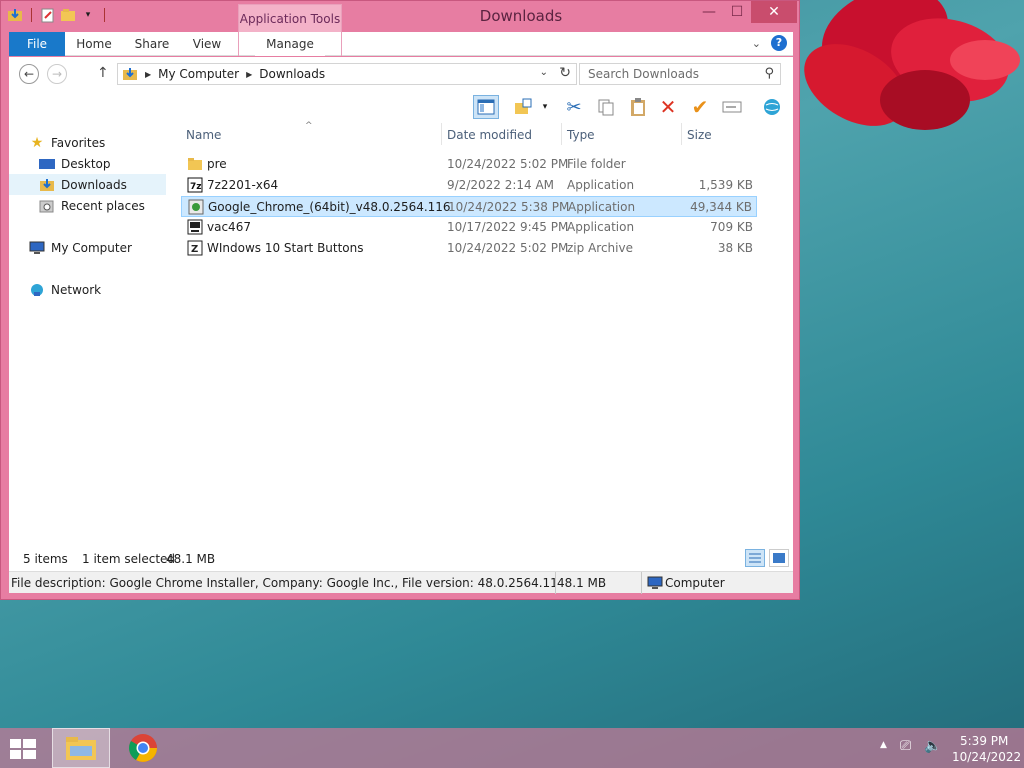  Describe the element at coordinates (501, 185) in the screenshot. I see `file-date: 9/2/2022 2:14 AM` at that location.